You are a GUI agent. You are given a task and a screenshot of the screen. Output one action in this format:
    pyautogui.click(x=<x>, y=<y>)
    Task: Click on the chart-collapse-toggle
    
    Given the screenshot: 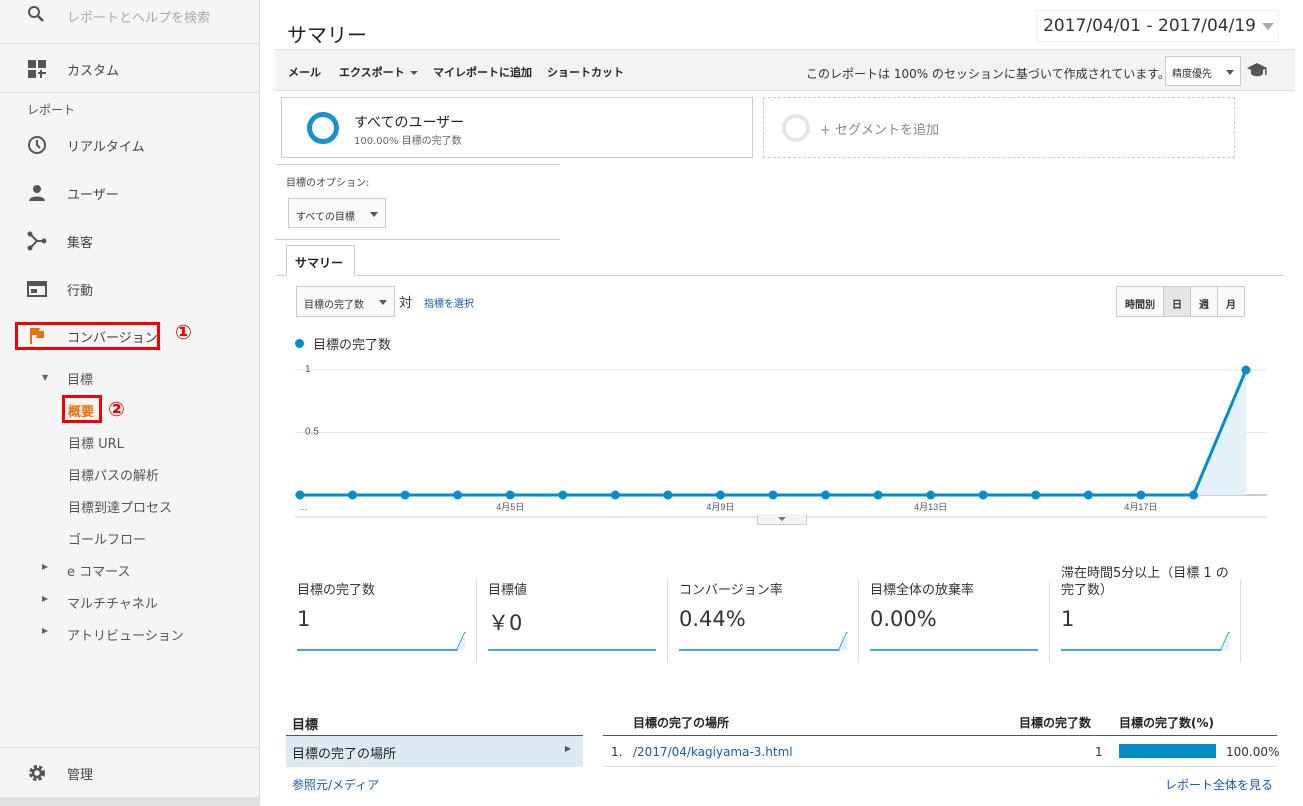 What is the action you would take?
    pyautogui.click(x=782, y=519)
    